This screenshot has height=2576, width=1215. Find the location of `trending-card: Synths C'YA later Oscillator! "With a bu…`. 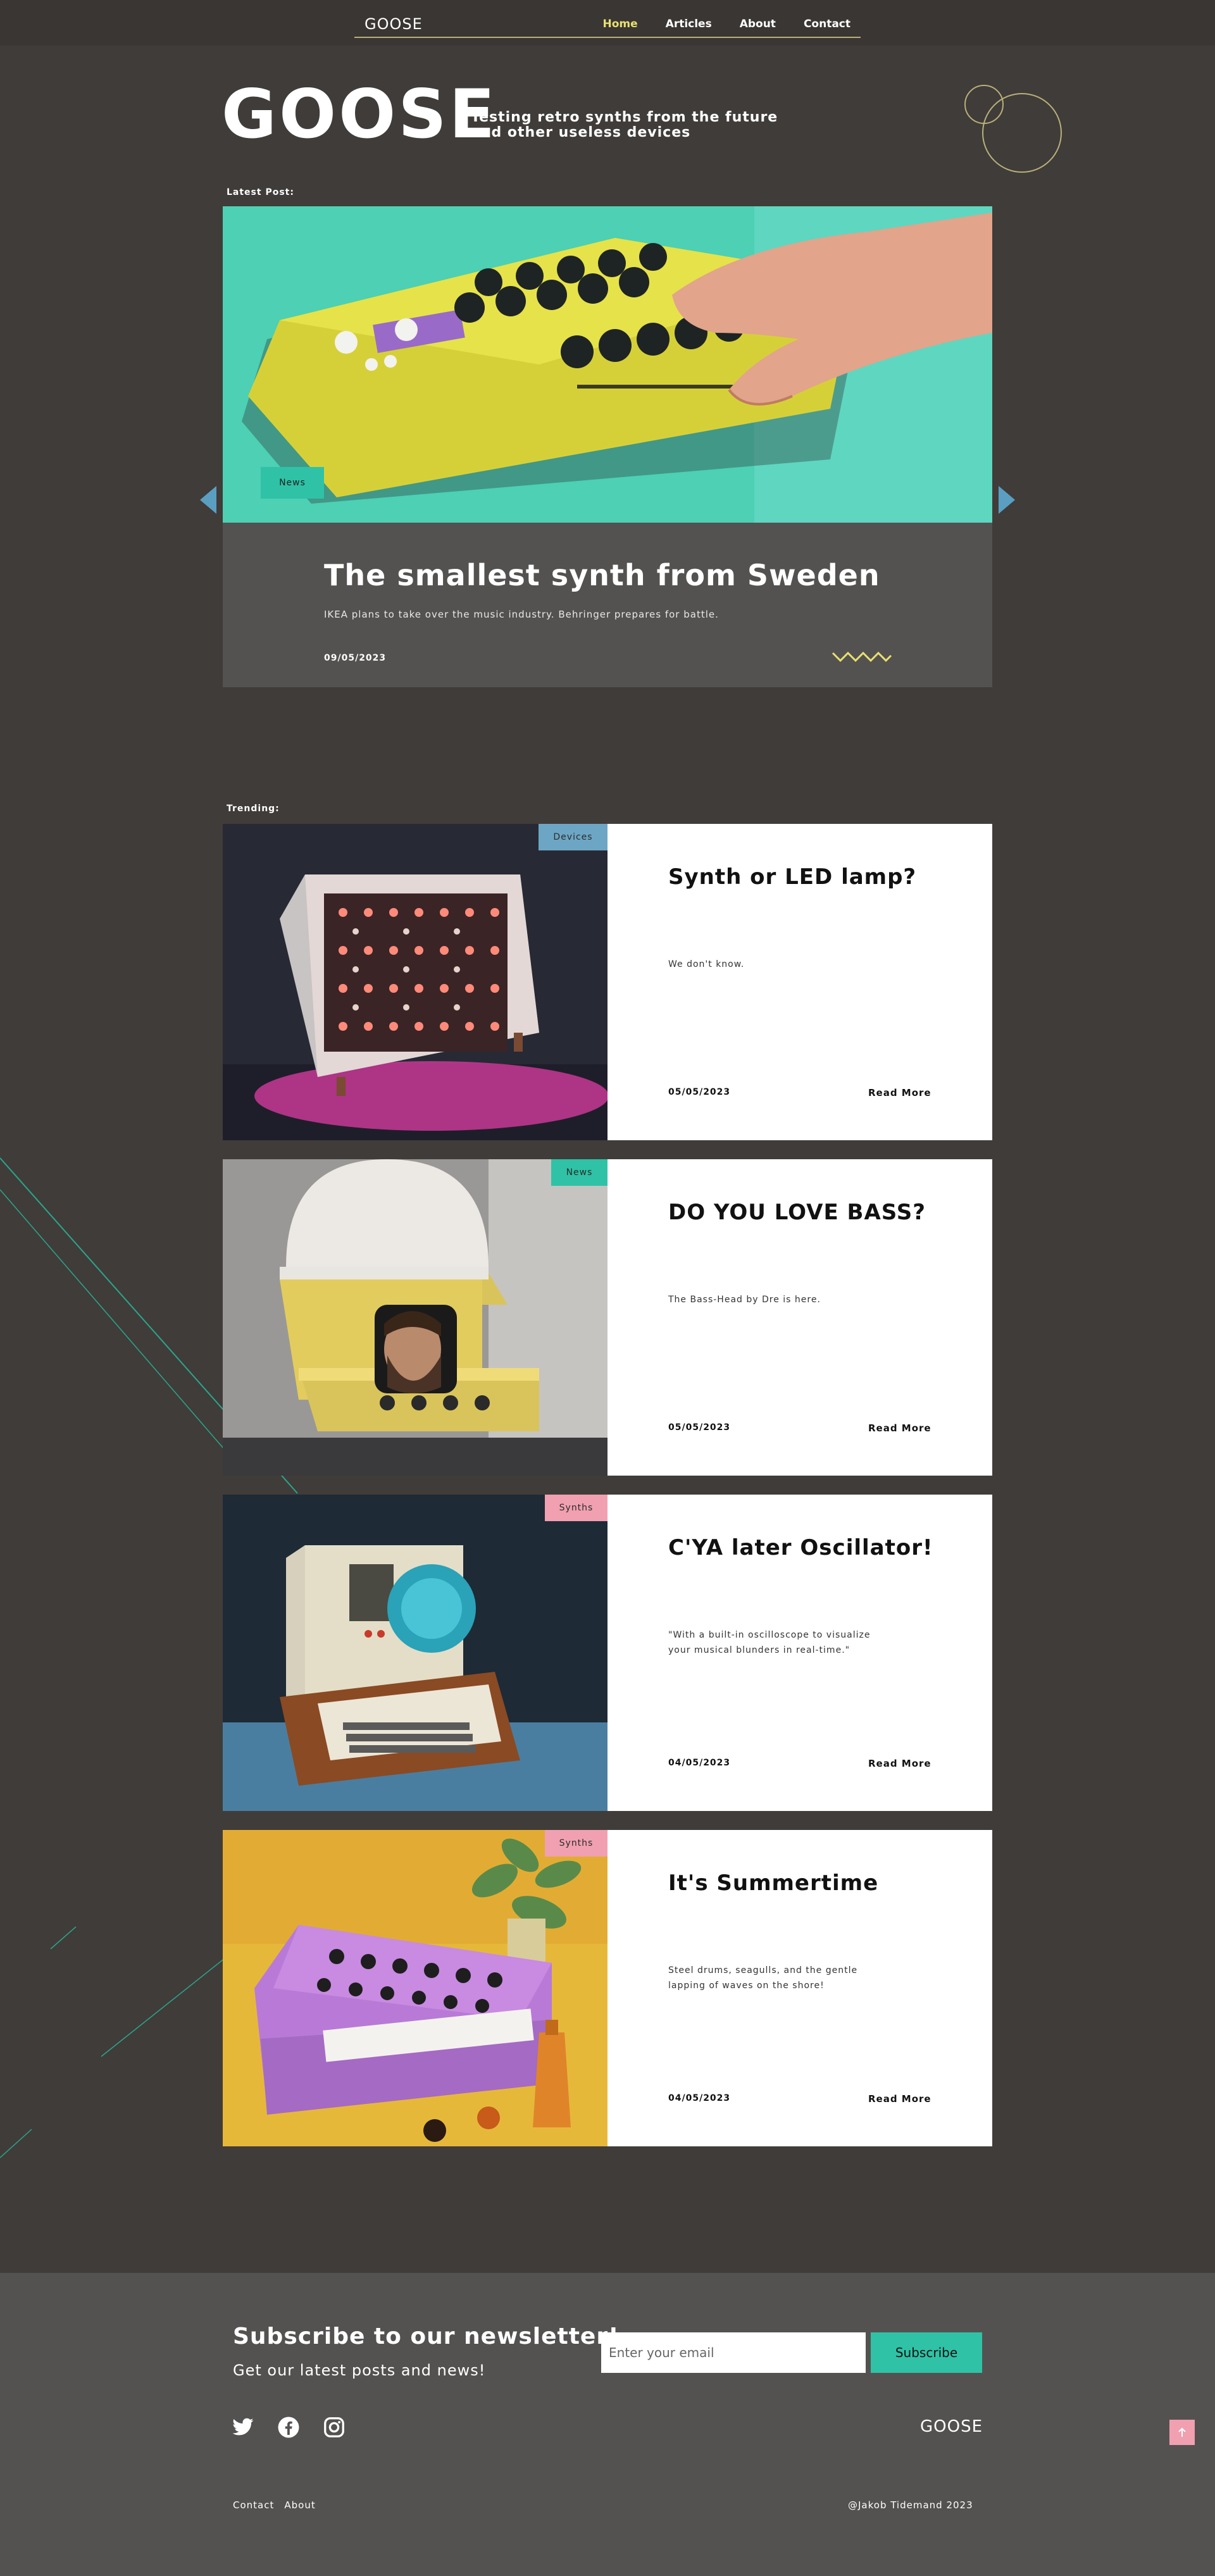

trending-card: Synths C'YA later Oscillator! "With a bu… is located at coordinates (607, 1653).